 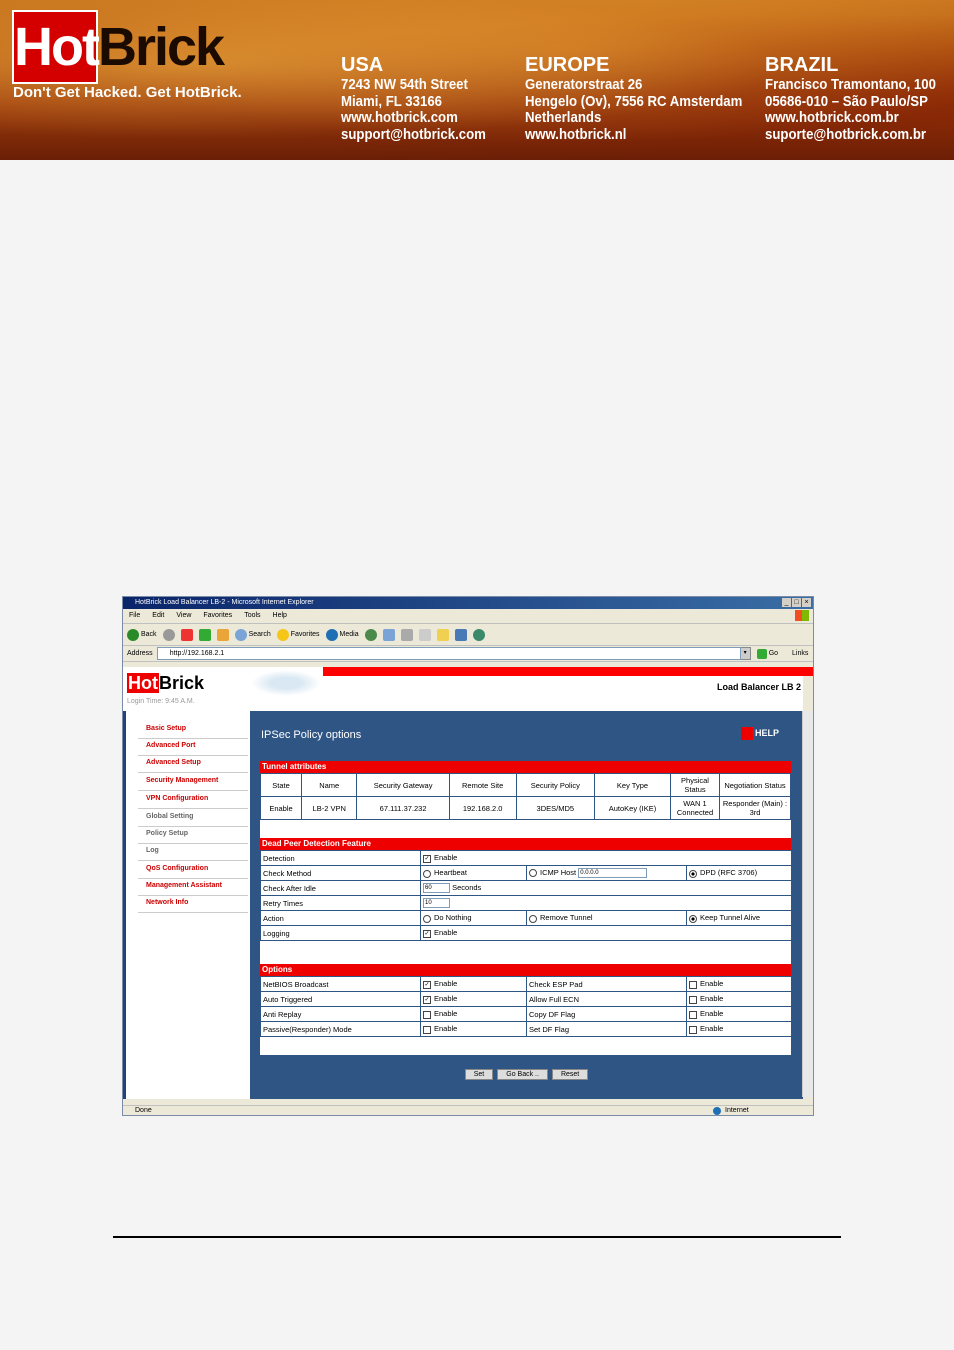 I want to click on maximize-button: □, so click(x=796, y=602).